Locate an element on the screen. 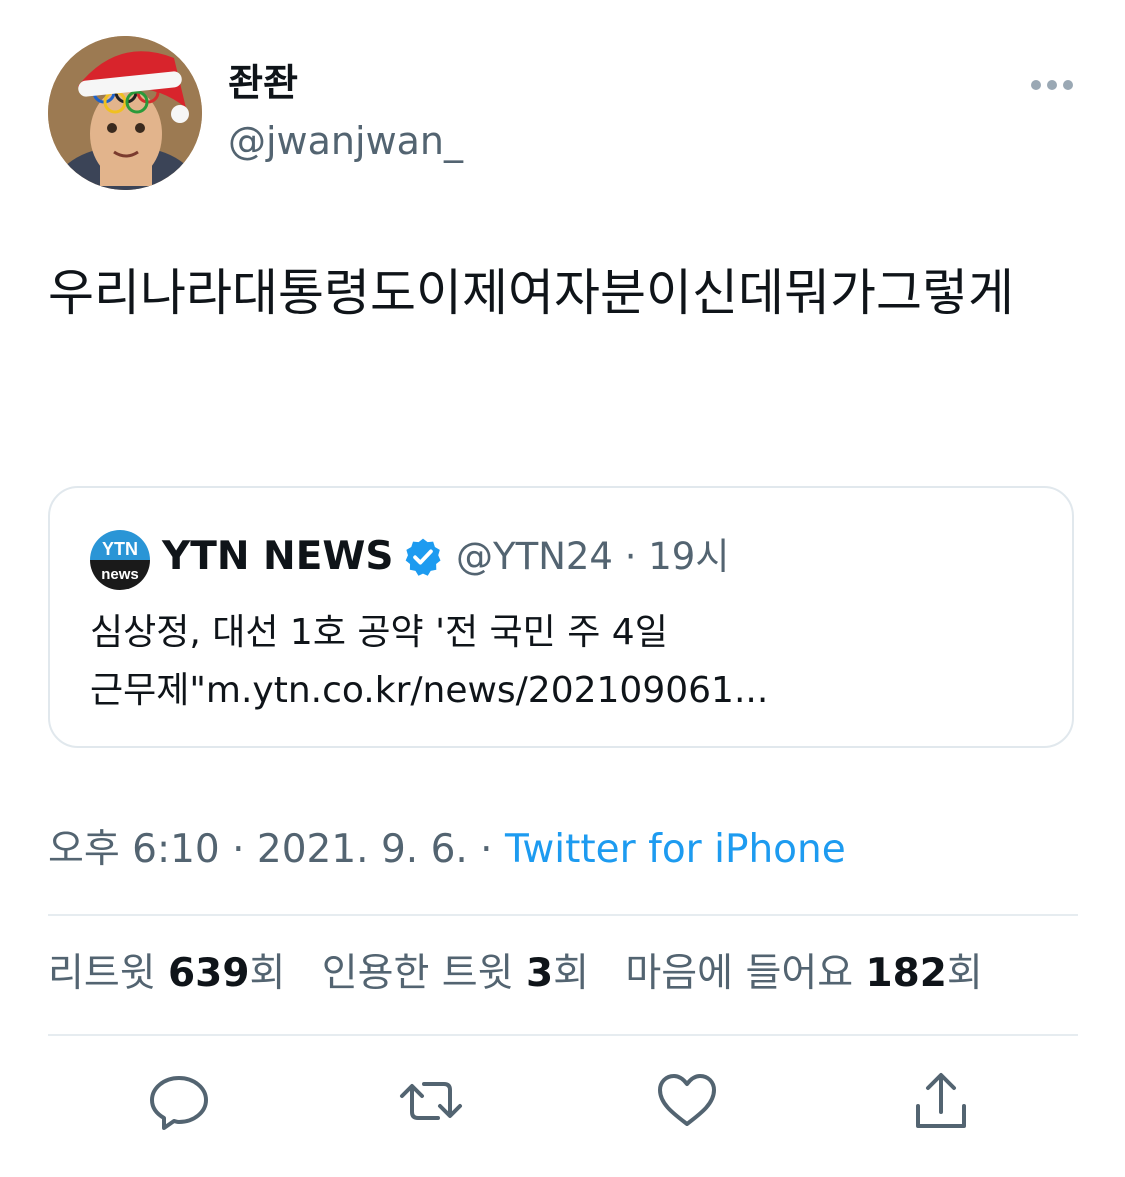 The image size is (1125, 1177). retweet-count-stat: 리트윗 639회 is located at coordinates (166, 973).